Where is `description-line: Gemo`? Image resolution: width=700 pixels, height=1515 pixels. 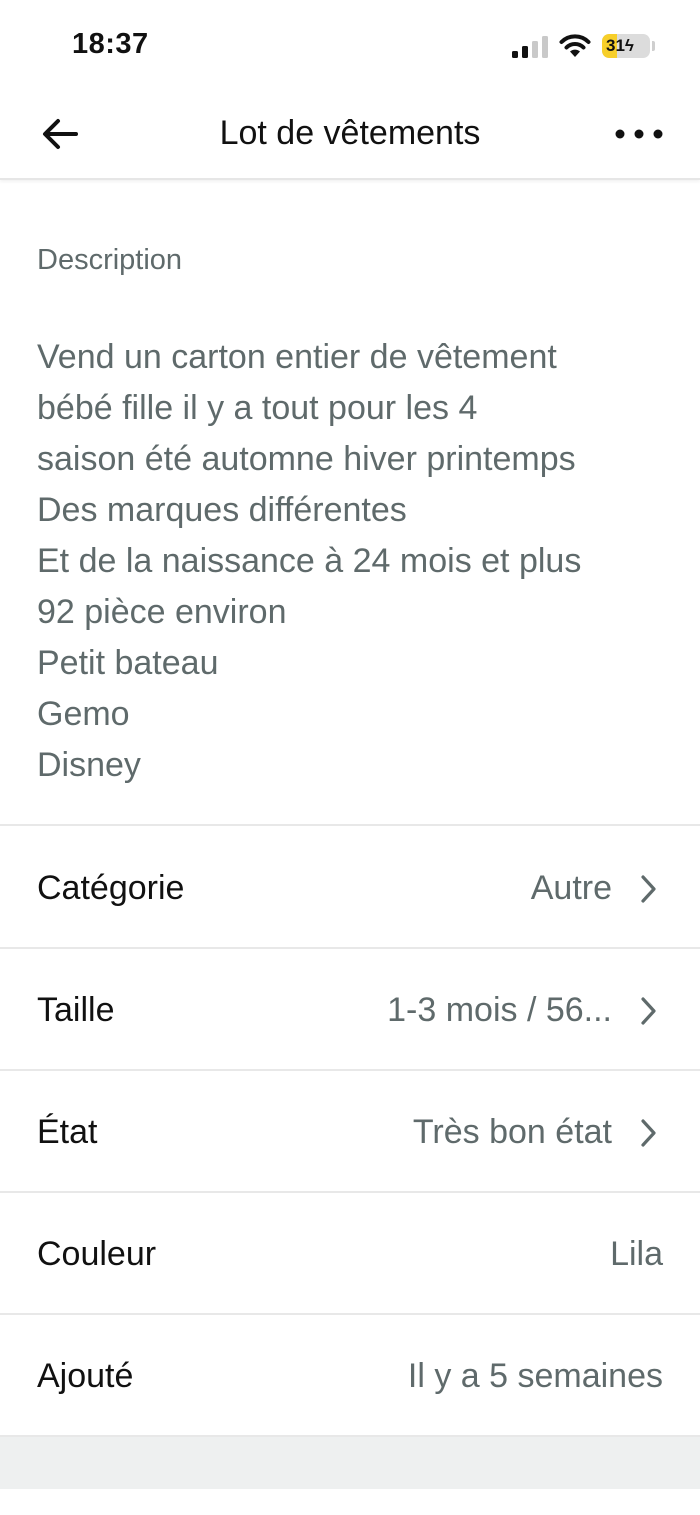
description-line: Gemo is located at coordinates (83, 714).